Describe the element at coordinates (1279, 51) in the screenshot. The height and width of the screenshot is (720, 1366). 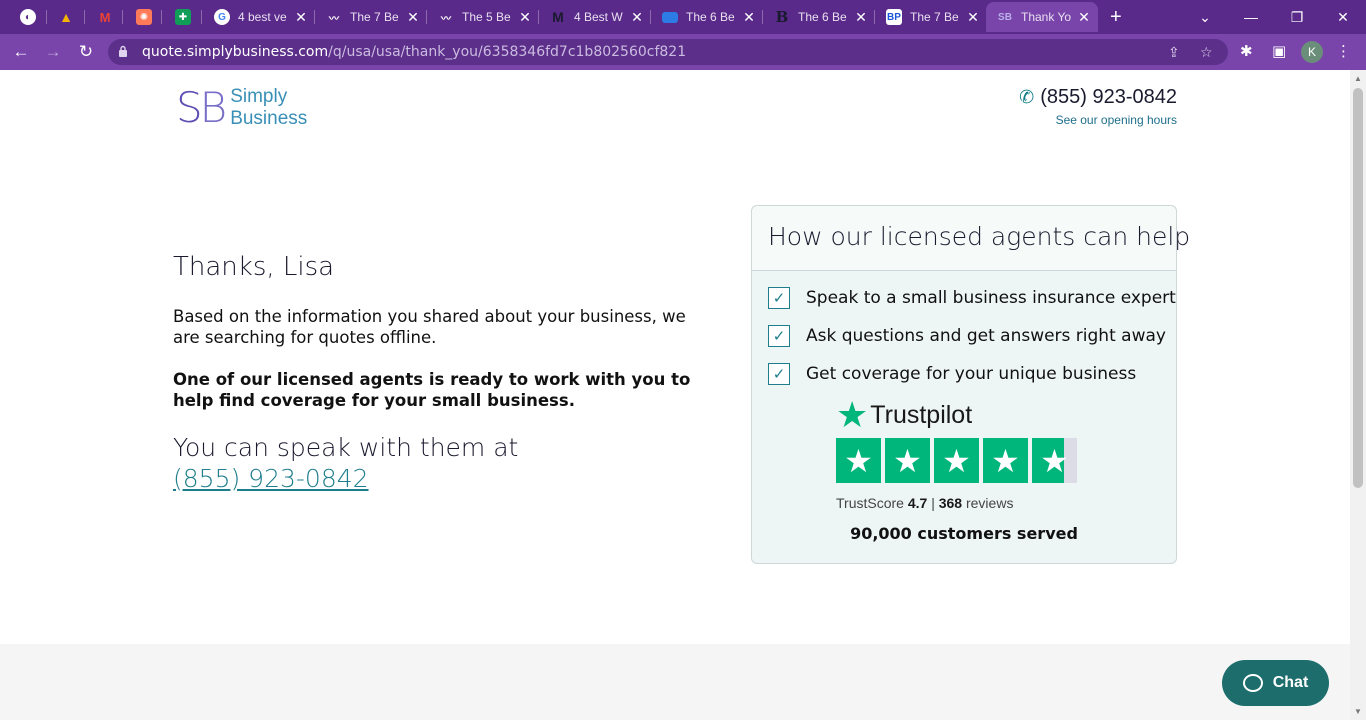
I see `side-panel-icon: ▣` at that location.